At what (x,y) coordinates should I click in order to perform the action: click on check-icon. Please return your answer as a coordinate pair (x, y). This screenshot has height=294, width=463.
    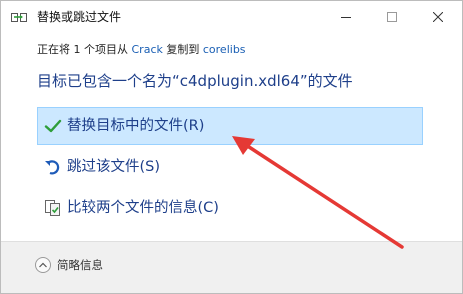
    Looking at the image, I should click on (53, 126).